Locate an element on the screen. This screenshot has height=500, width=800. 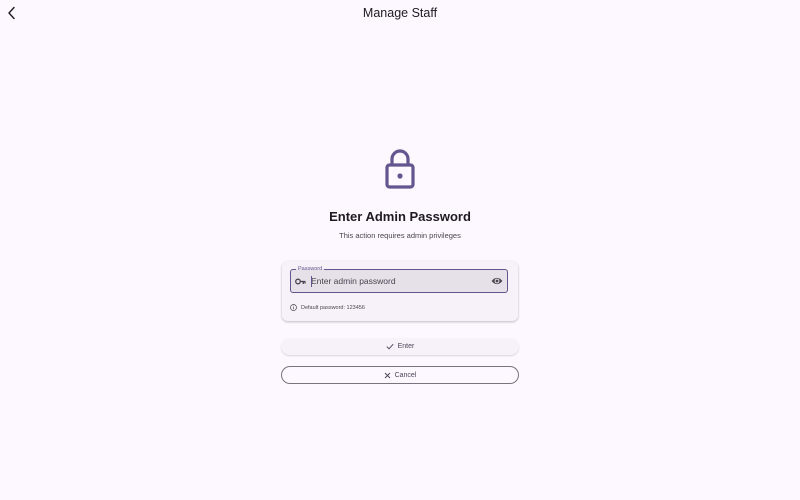
enter-button: Enter is located at coordinates (400, 346).